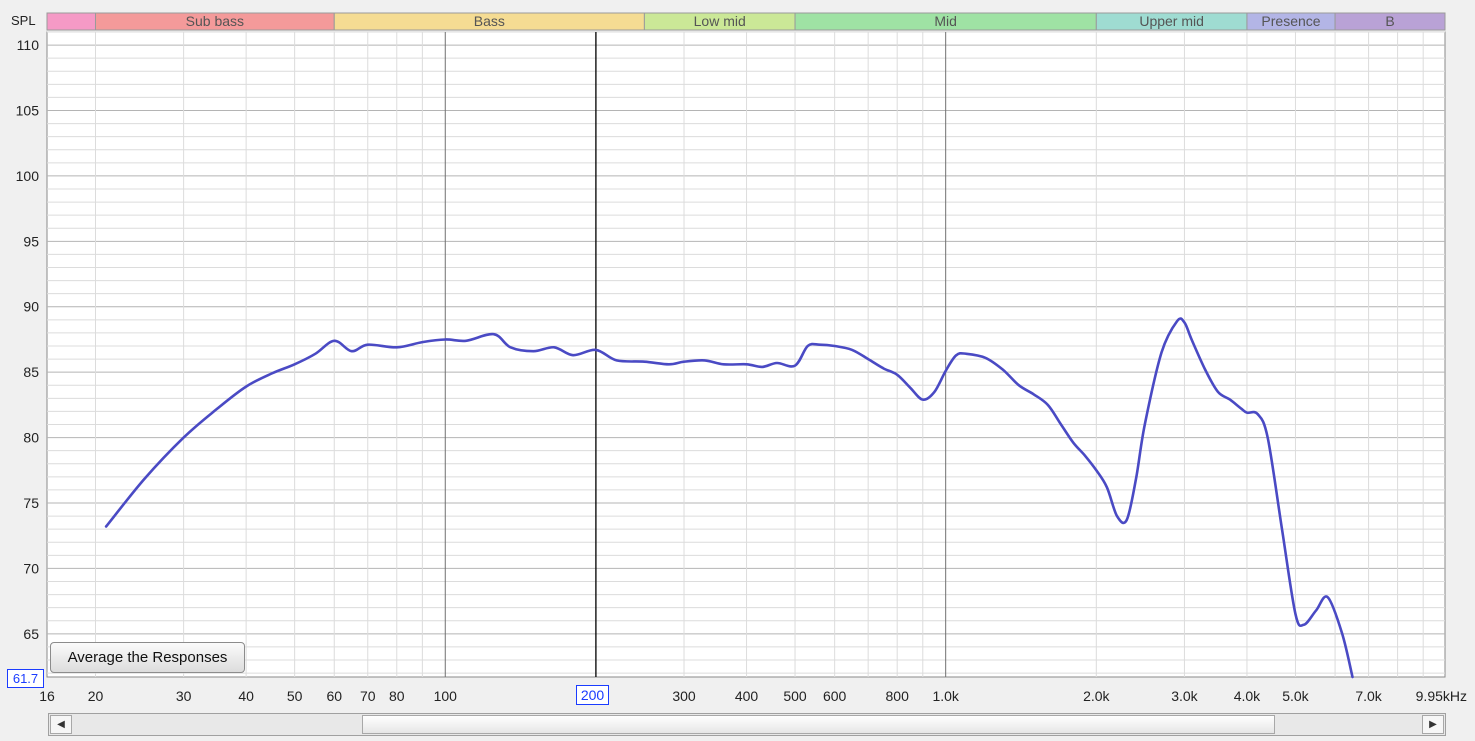 The height and width of the screenshot is (741, 1475). Describe the element at coordinates (1290, 21) in the screenshot. I see `band-label-6: Presence` at that location.